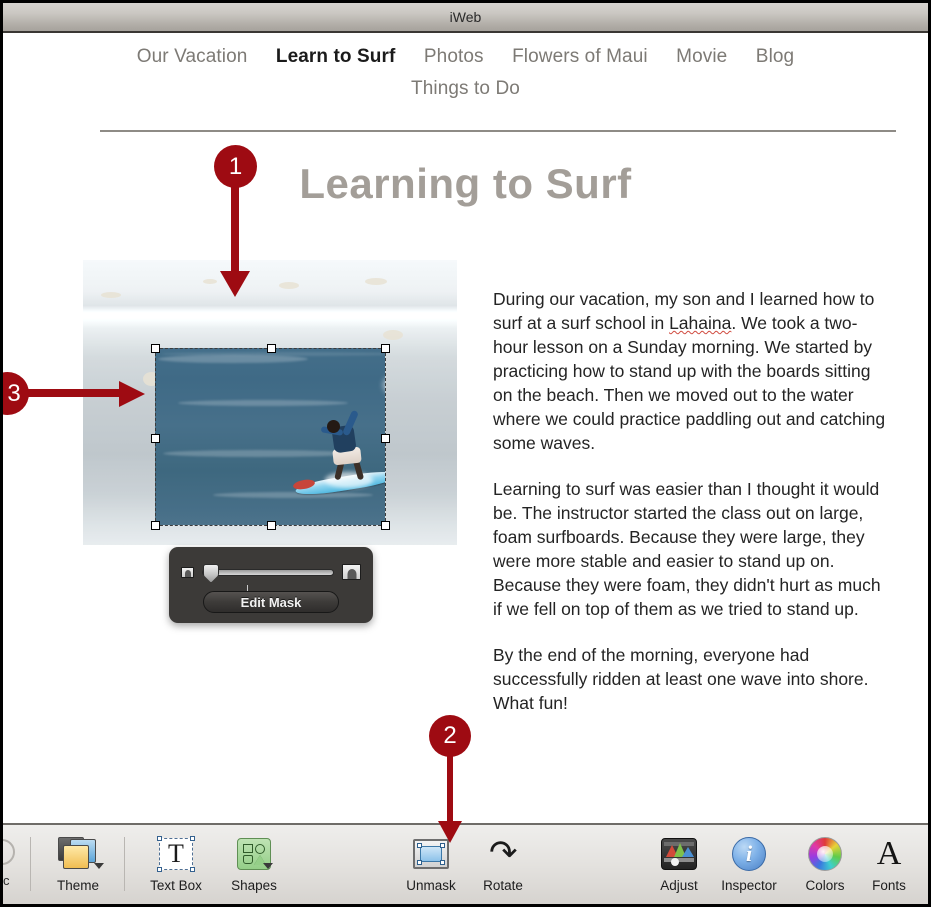  I want to click on window-title-bar: iWeb, so click(465, 18).